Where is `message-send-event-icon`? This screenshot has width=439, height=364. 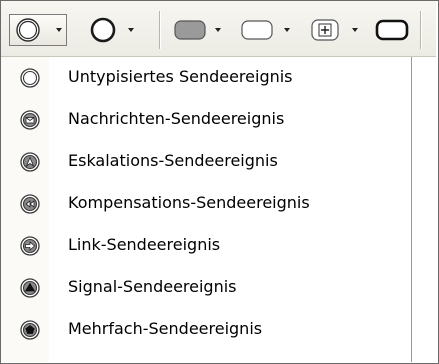 message-send-event-icon is located at coordinates (30, 120).